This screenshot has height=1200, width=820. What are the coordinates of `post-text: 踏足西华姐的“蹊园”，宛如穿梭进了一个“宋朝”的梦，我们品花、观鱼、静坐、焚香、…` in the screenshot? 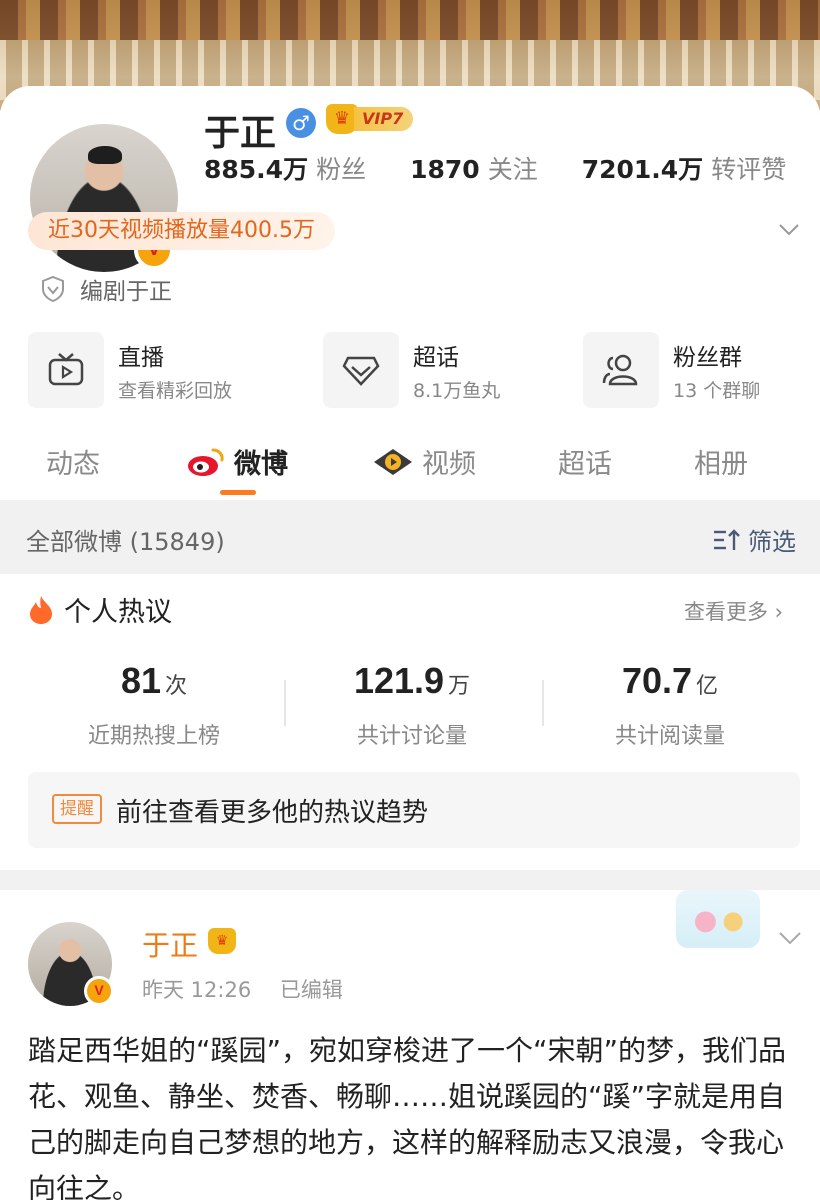 It's located at (407, 1117).